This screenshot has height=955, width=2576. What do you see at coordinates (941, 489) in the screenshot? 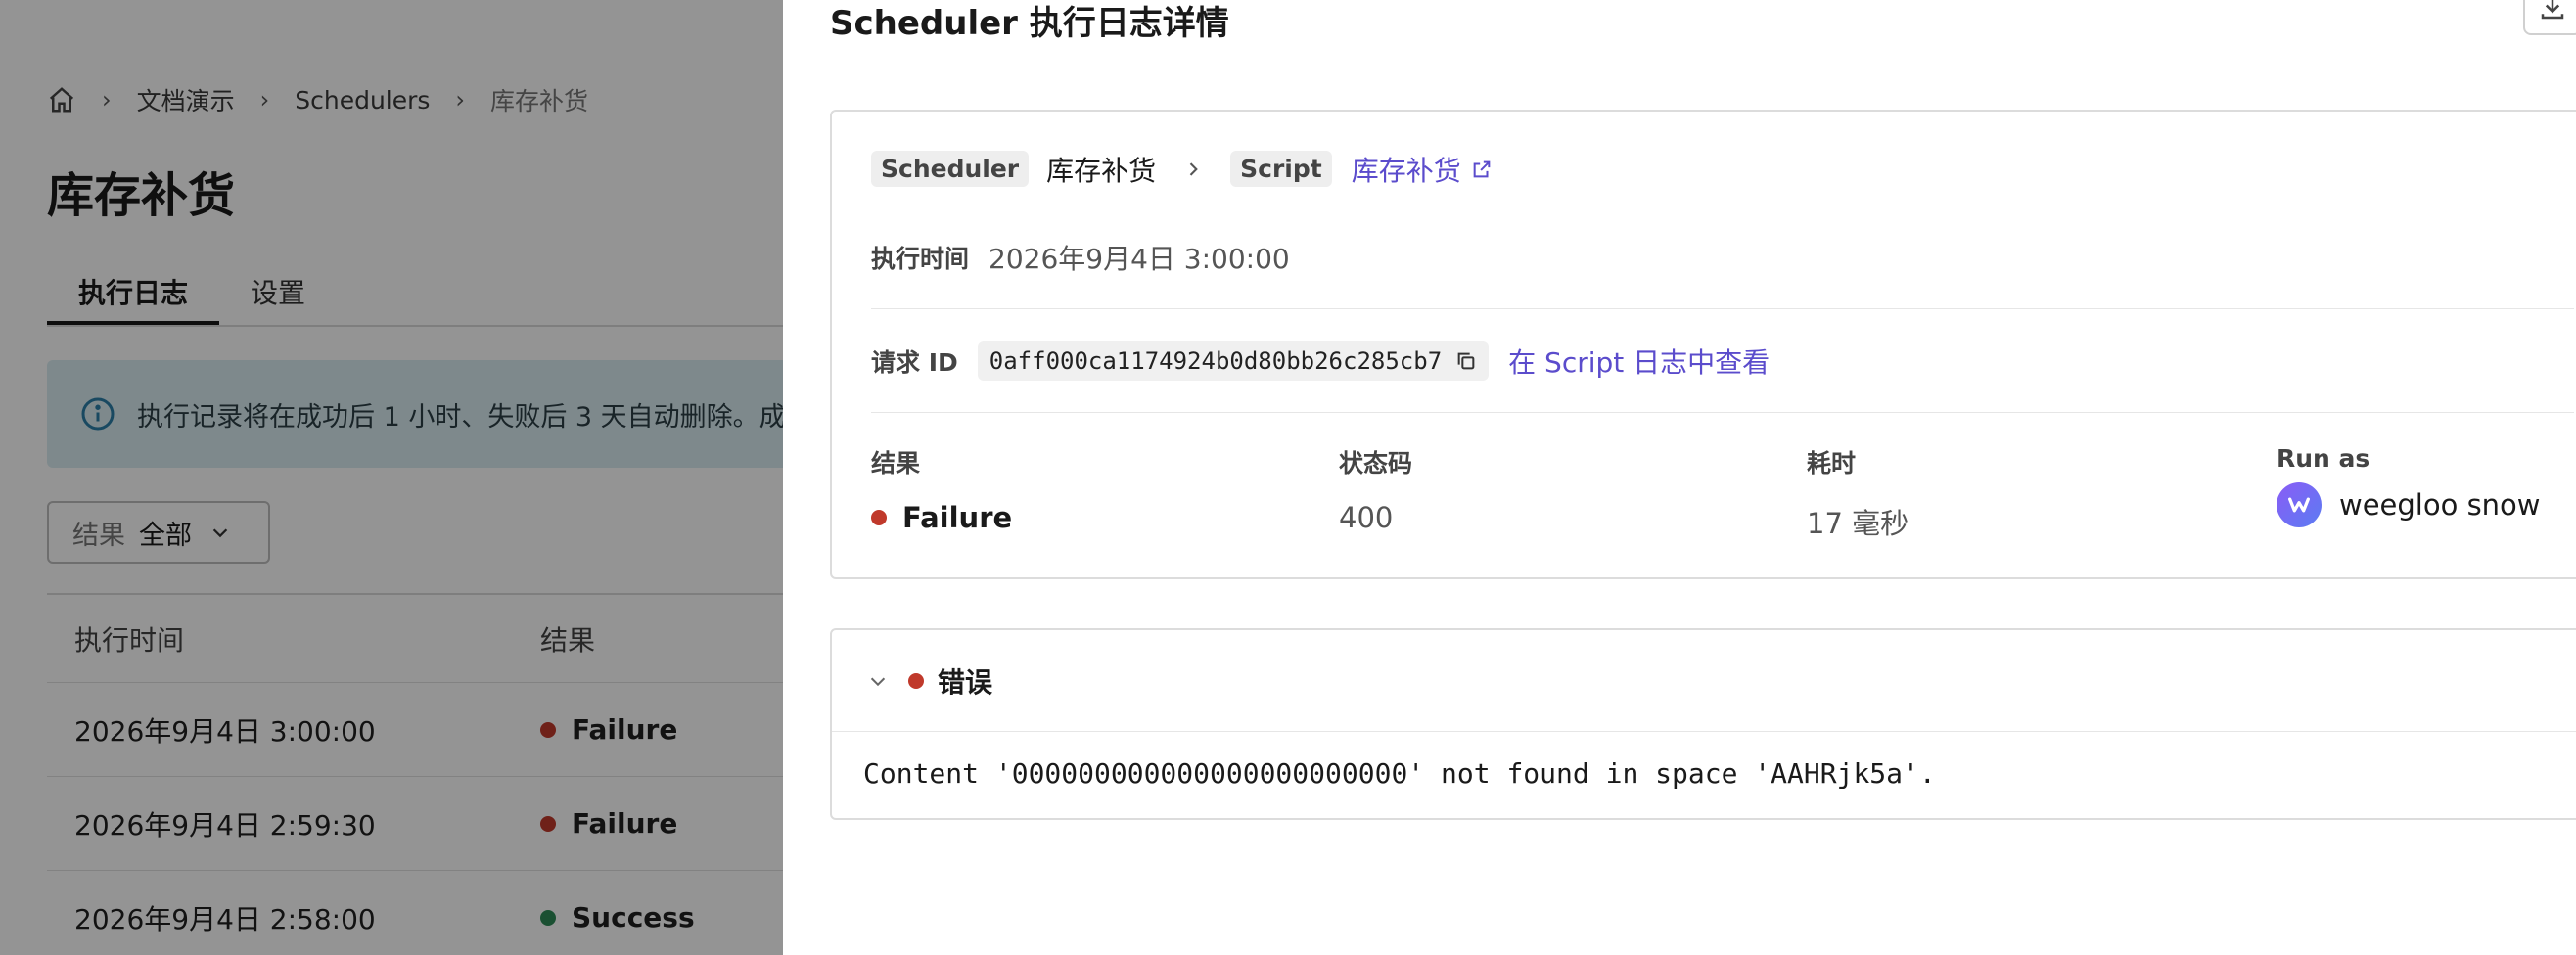
I see `stat-result: 结果 Failure` at bounding box center [941, 489].